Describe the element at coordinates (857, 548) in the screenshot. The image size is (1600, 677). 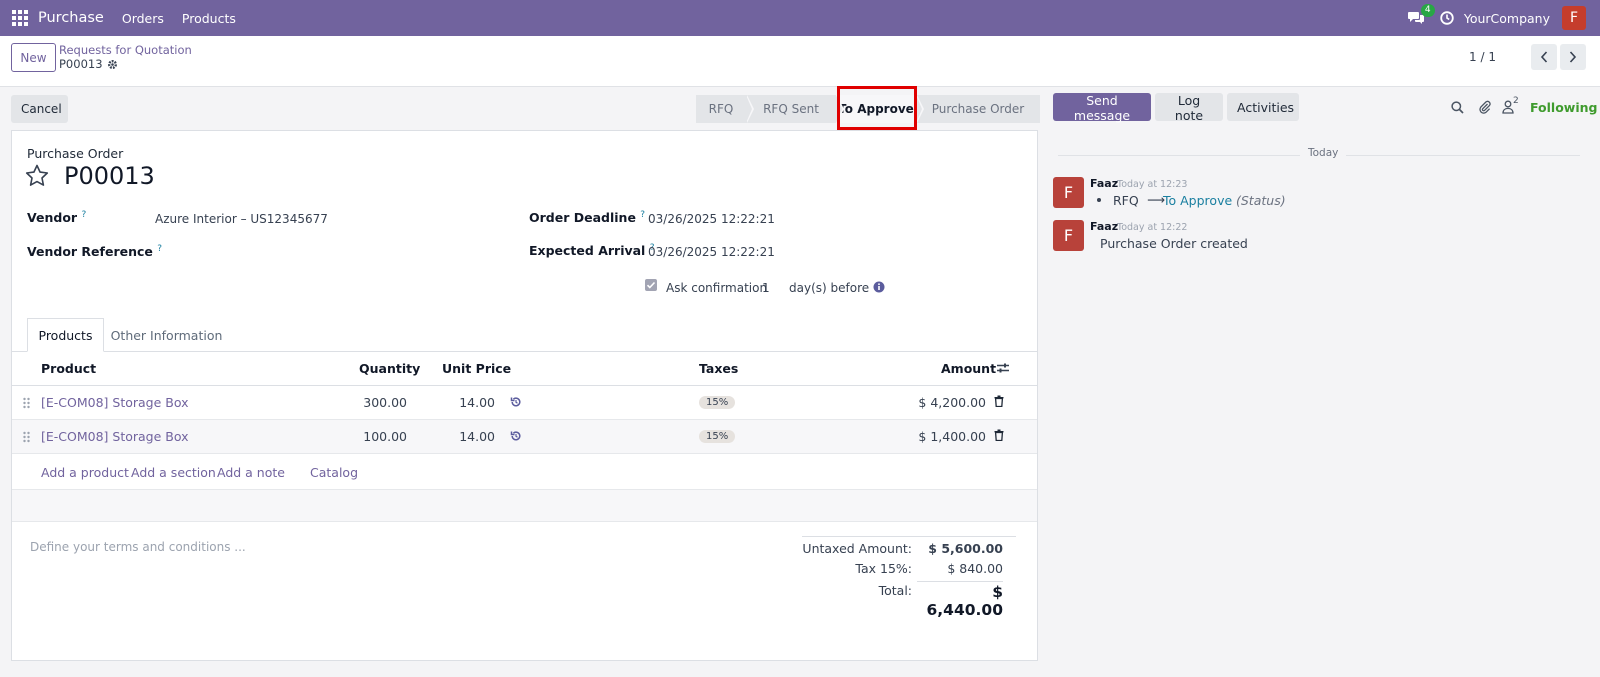
I see `untaxed-amount-label: Untaxed Amount:` at that location.